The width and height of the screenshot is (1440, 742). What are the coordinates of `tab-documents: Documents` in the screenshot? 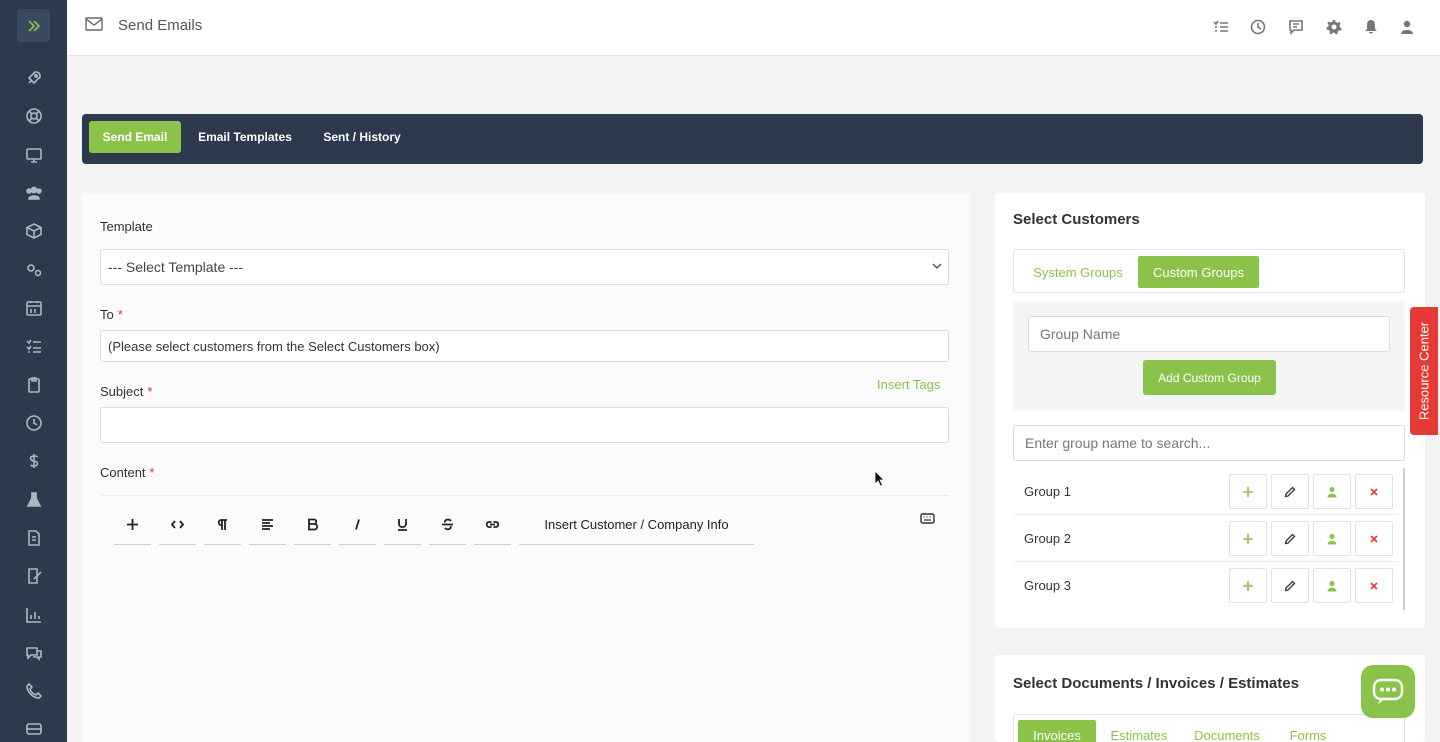 It's located at (1227, 731).